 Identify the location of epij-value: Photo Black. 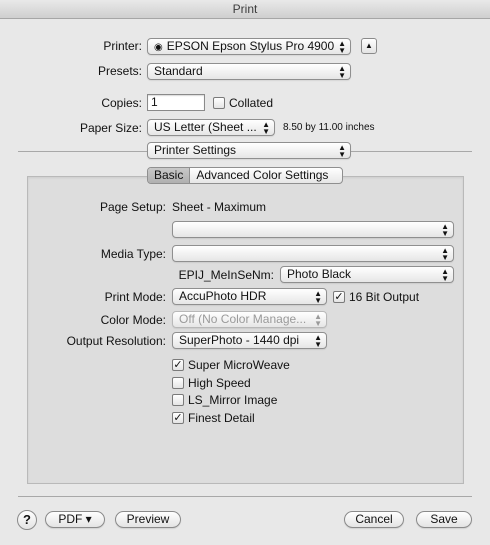
(319, 274).